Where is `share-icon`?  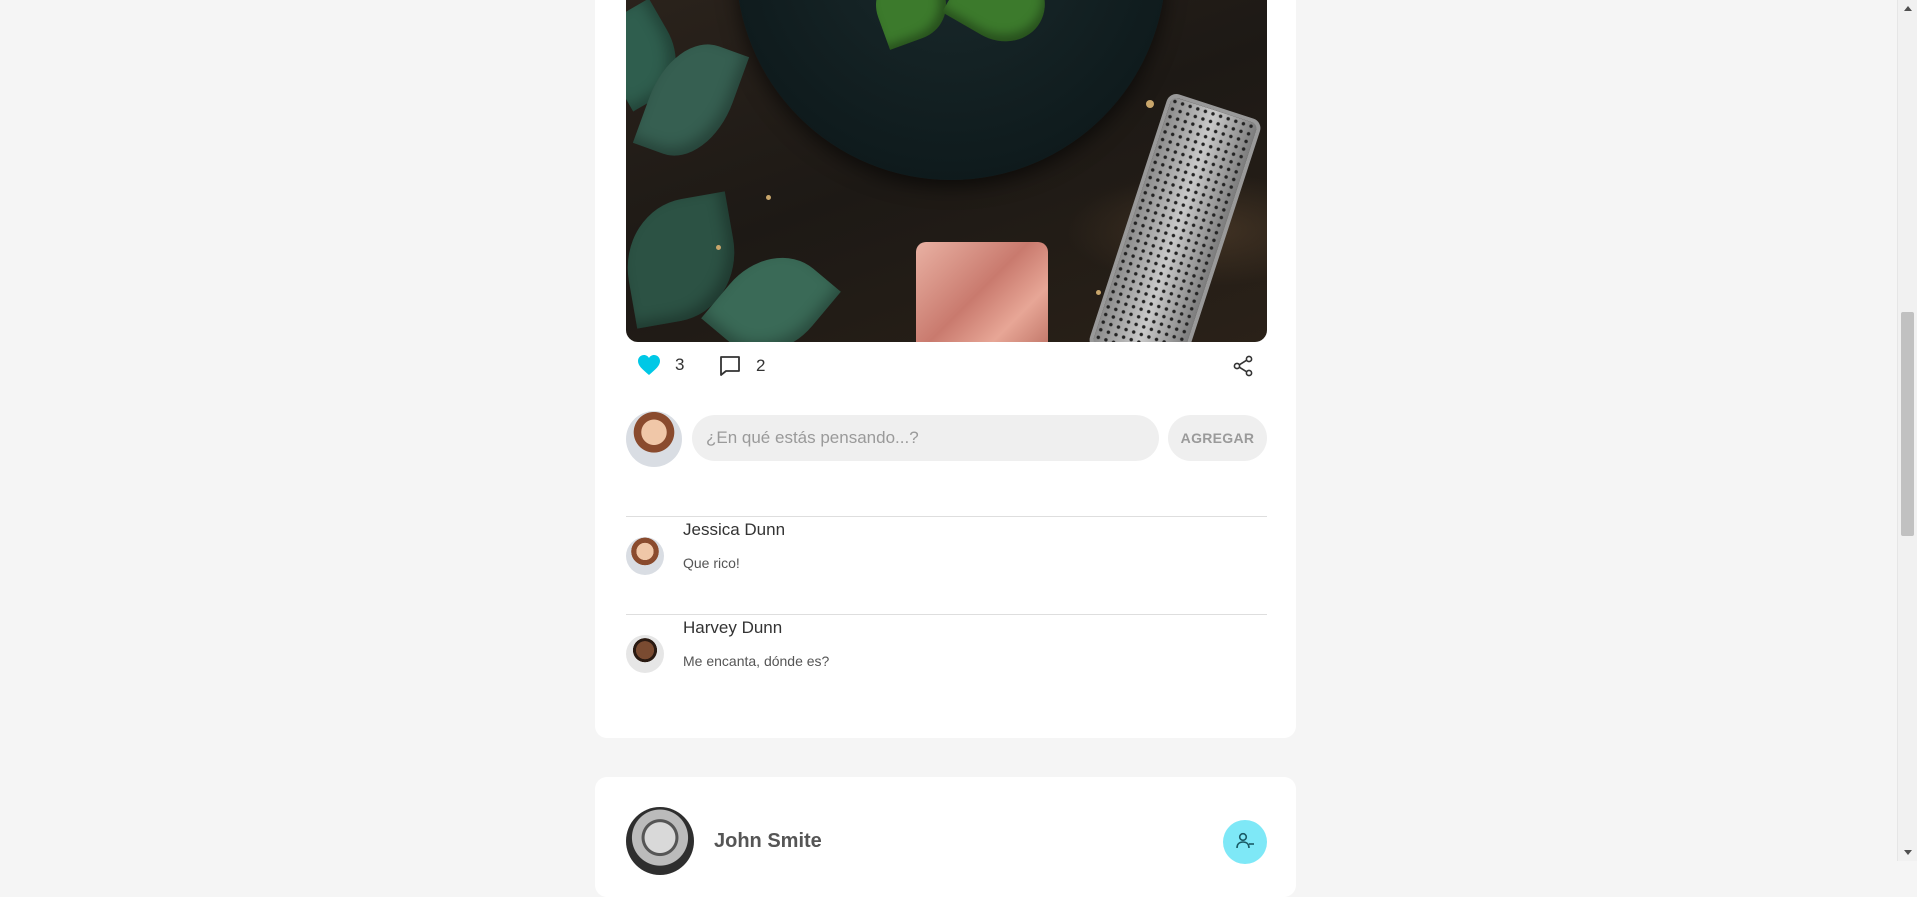
share-icon is located at coordinates (1243, 366).